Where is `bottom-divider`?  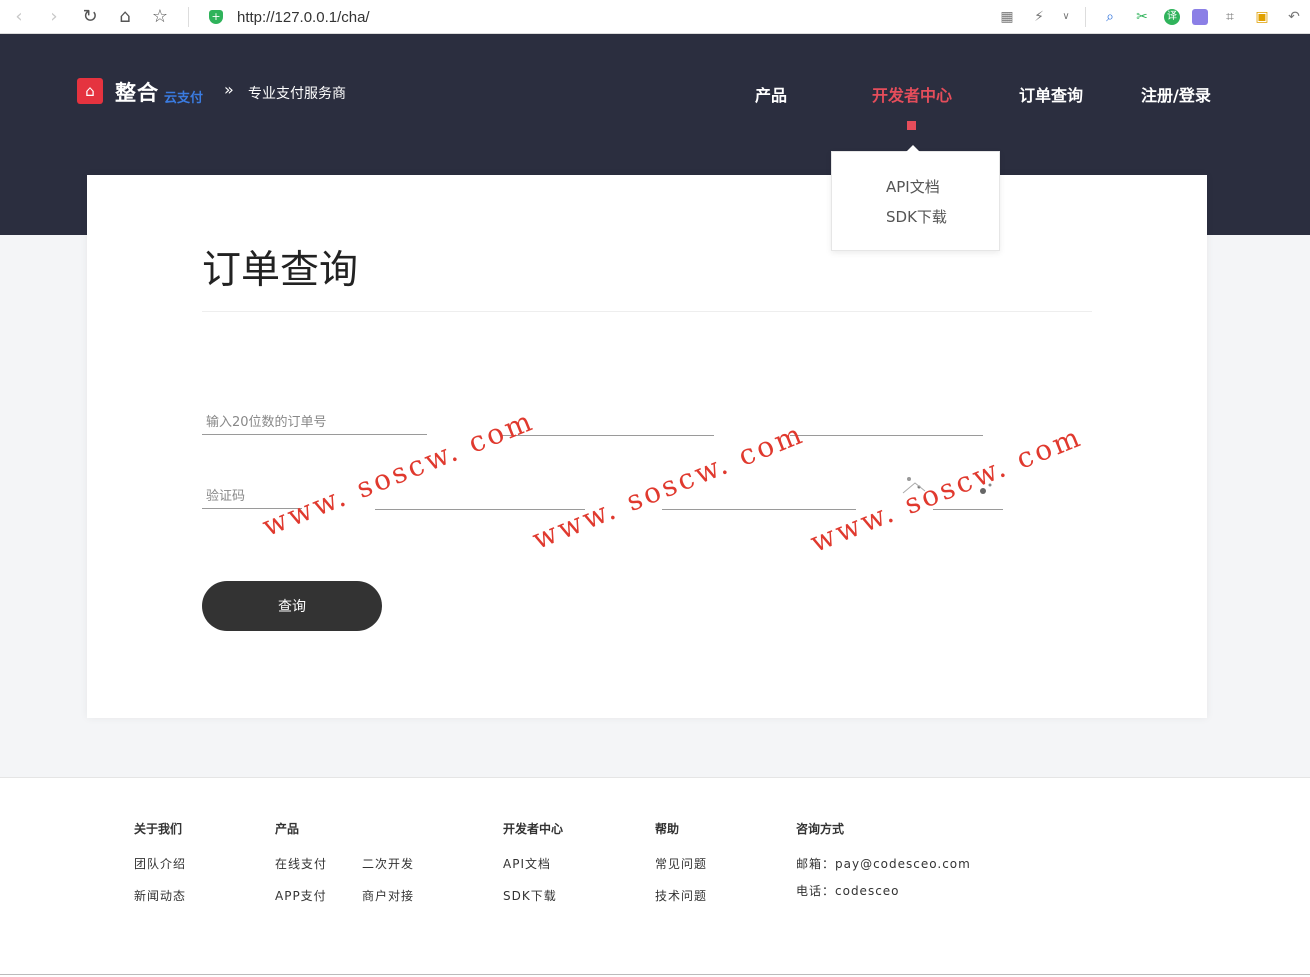
bottom-divider is located at coordinates (655, 974).